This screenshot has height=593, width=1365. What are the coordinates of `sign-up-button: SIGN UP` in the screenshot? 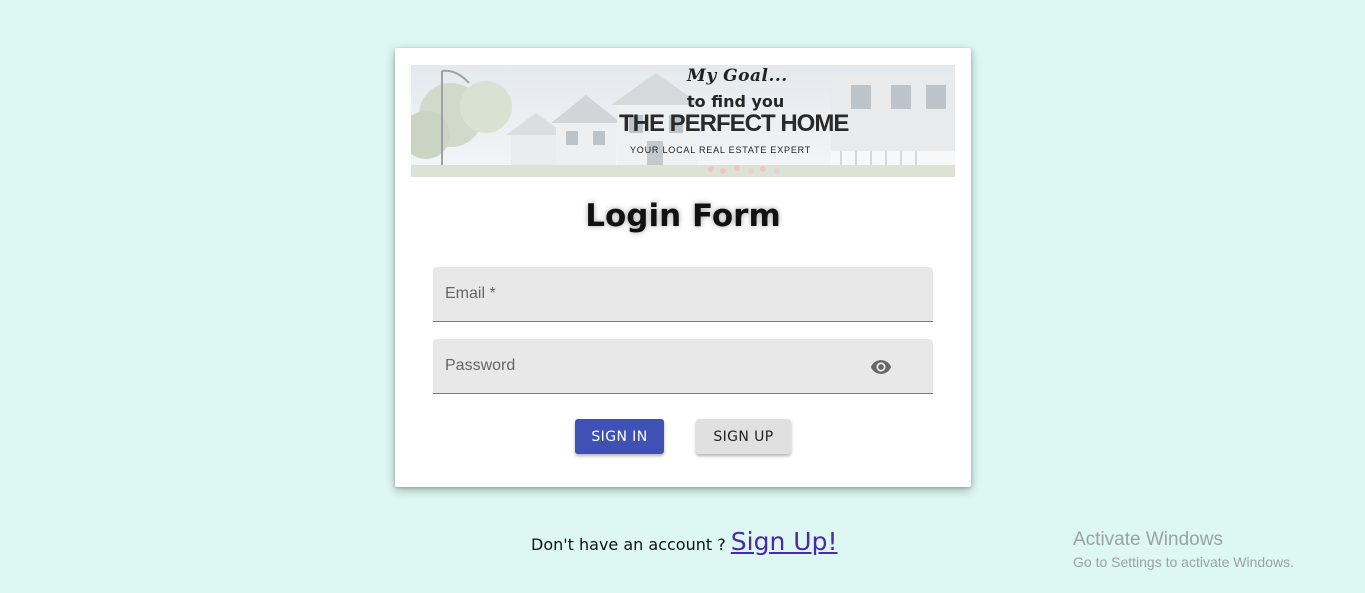 It's located at (743, 436).